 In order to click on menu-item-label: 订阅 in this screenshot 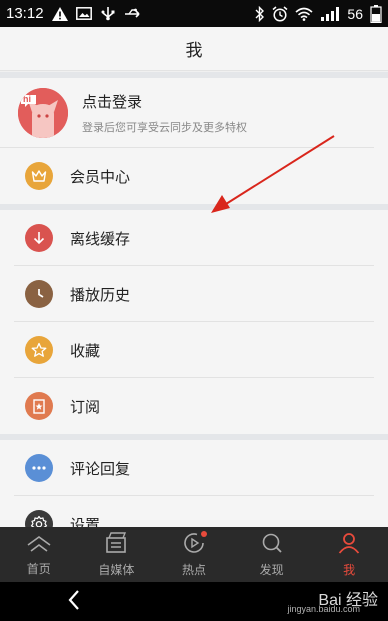, I will do `click(85, 406)`.